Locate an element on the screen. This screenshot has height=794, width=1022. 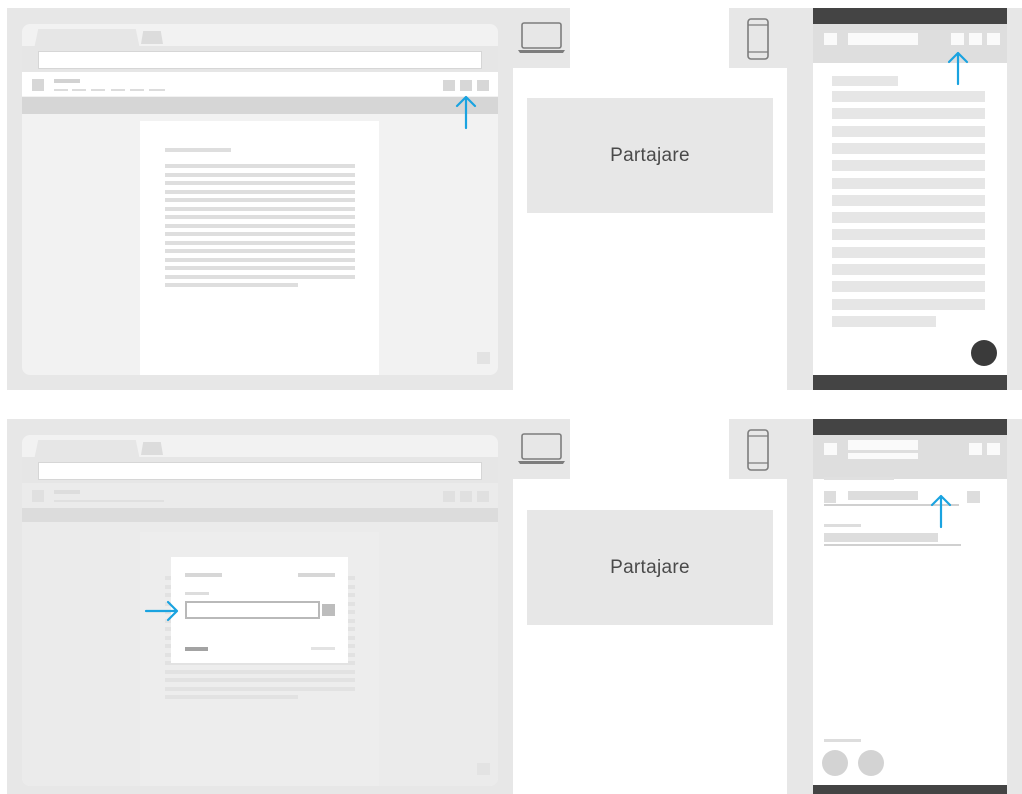
fab-button is located at coordinates (984, 353).